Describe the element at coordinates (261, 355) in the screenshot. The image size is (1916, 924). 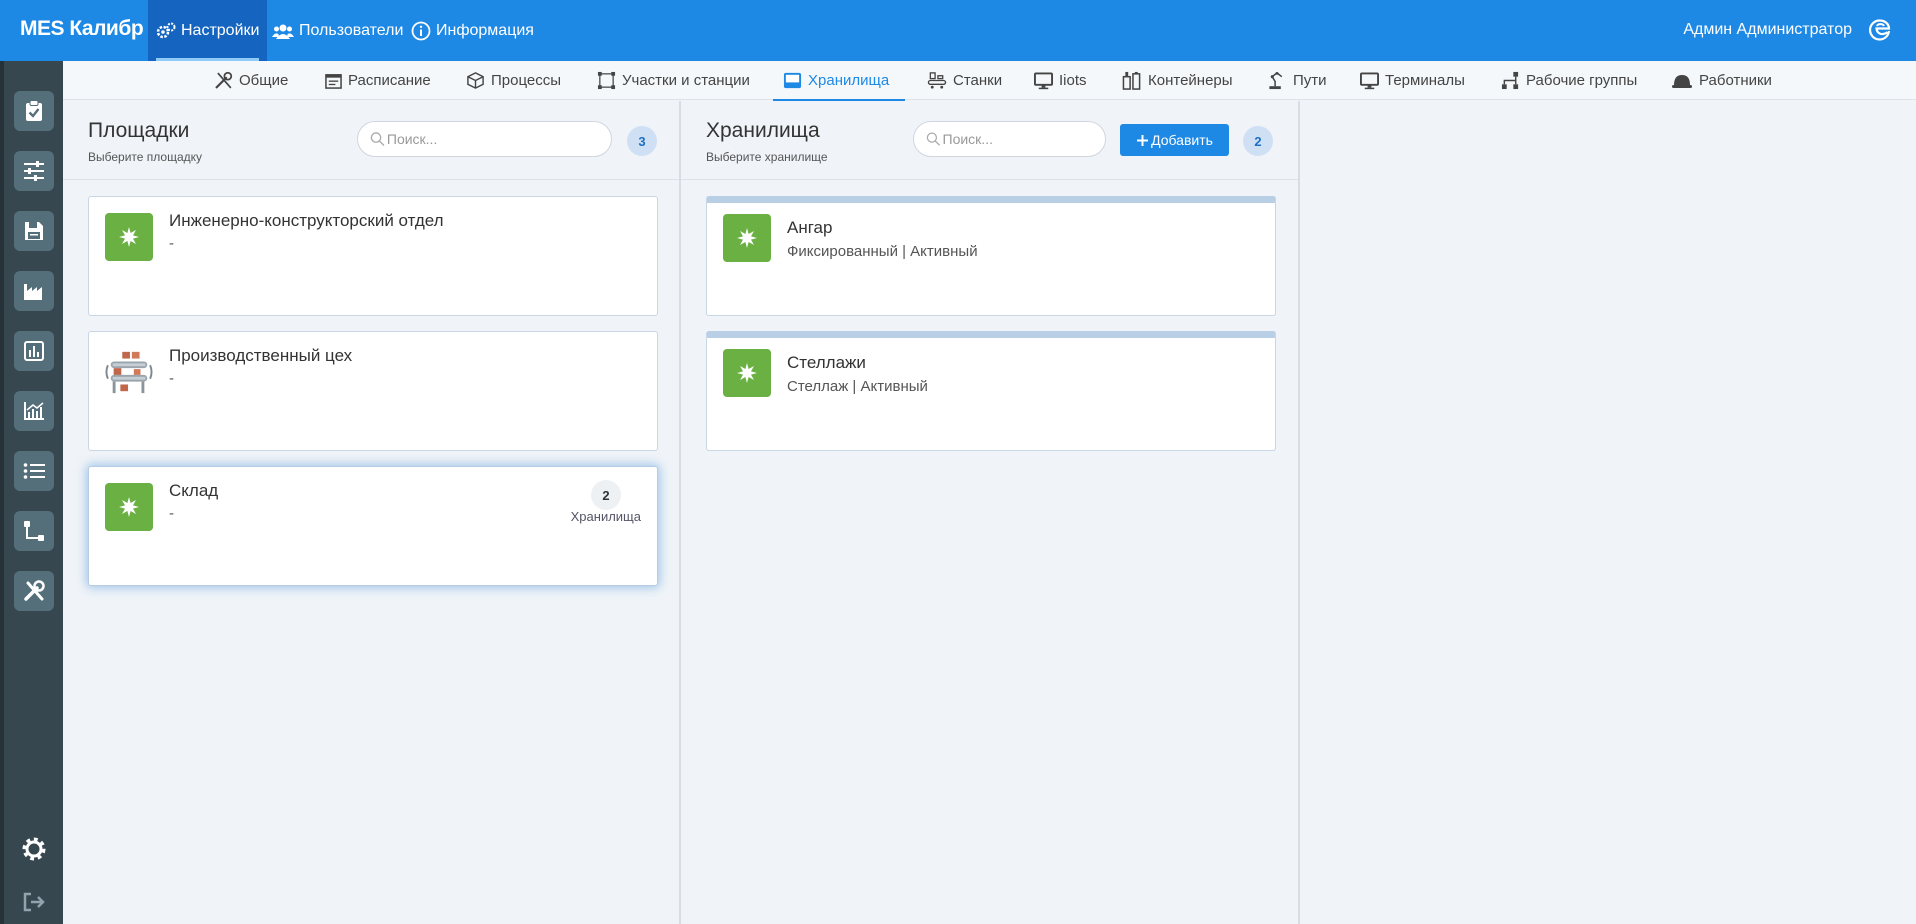
I see `site-title: Производственный цех` at that location.